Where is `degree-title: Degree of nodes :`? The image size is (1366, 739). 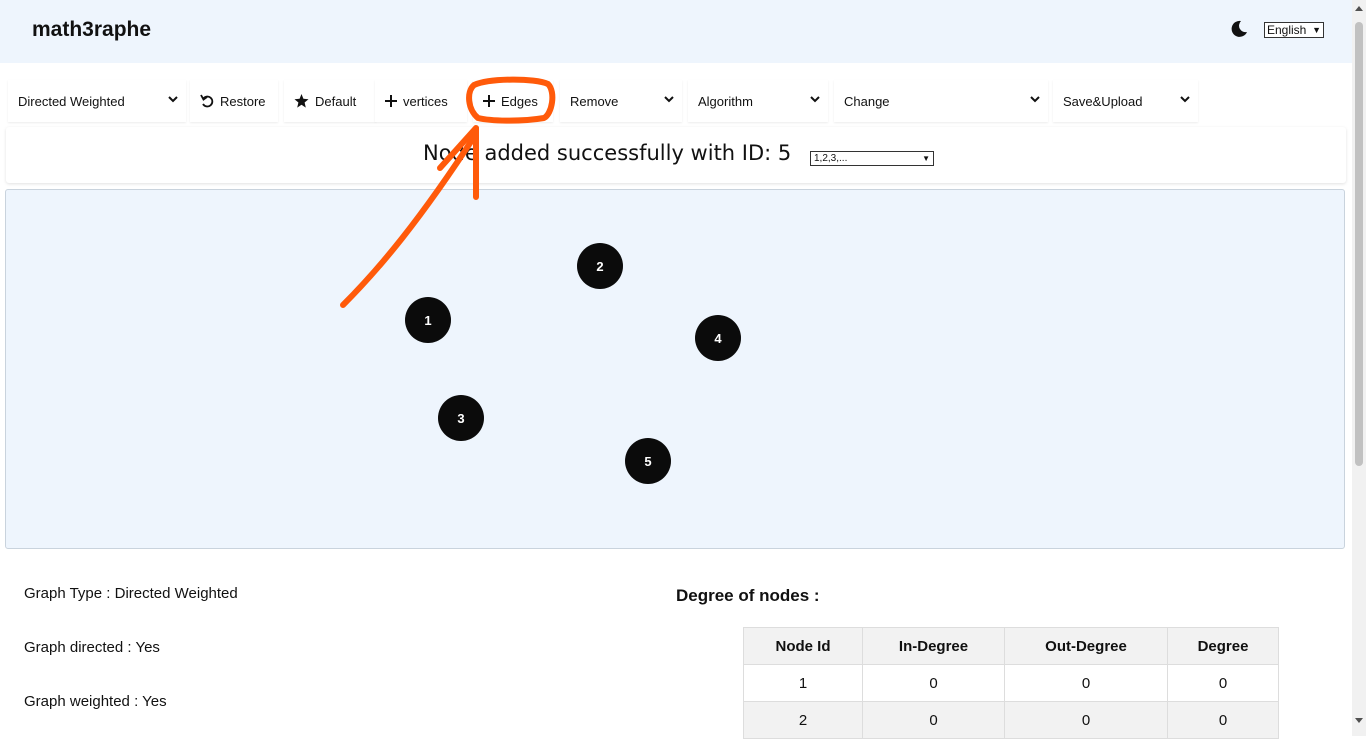 degree-title: Degree of nodes : is located at coordinates (748, 595).